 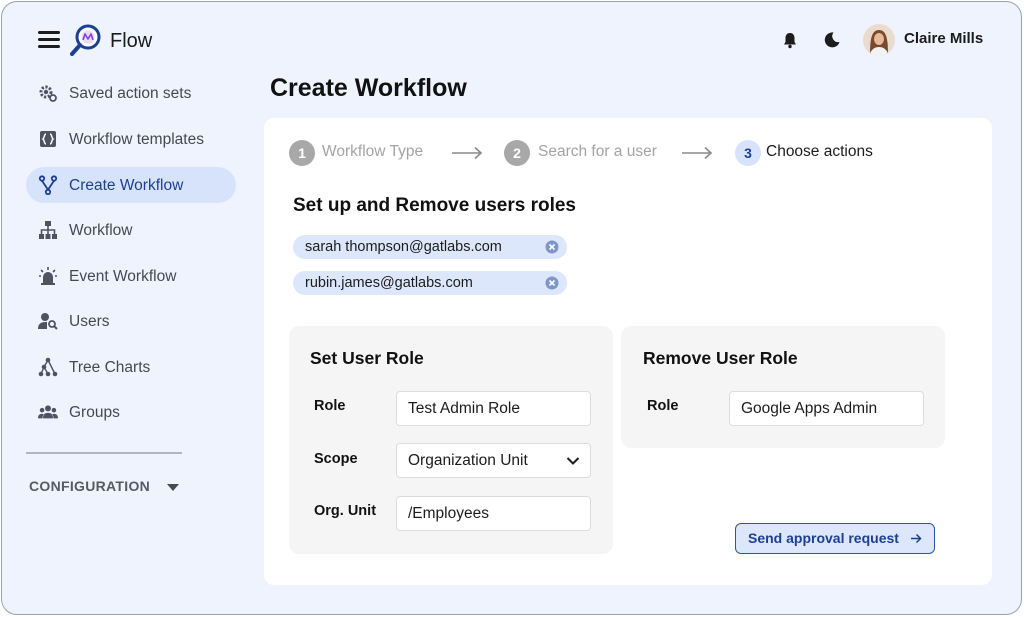 What do you see at coordinates (85, 40) in the screenshot?
I see `flow-logo-icon` at bounding box center [85, 40].